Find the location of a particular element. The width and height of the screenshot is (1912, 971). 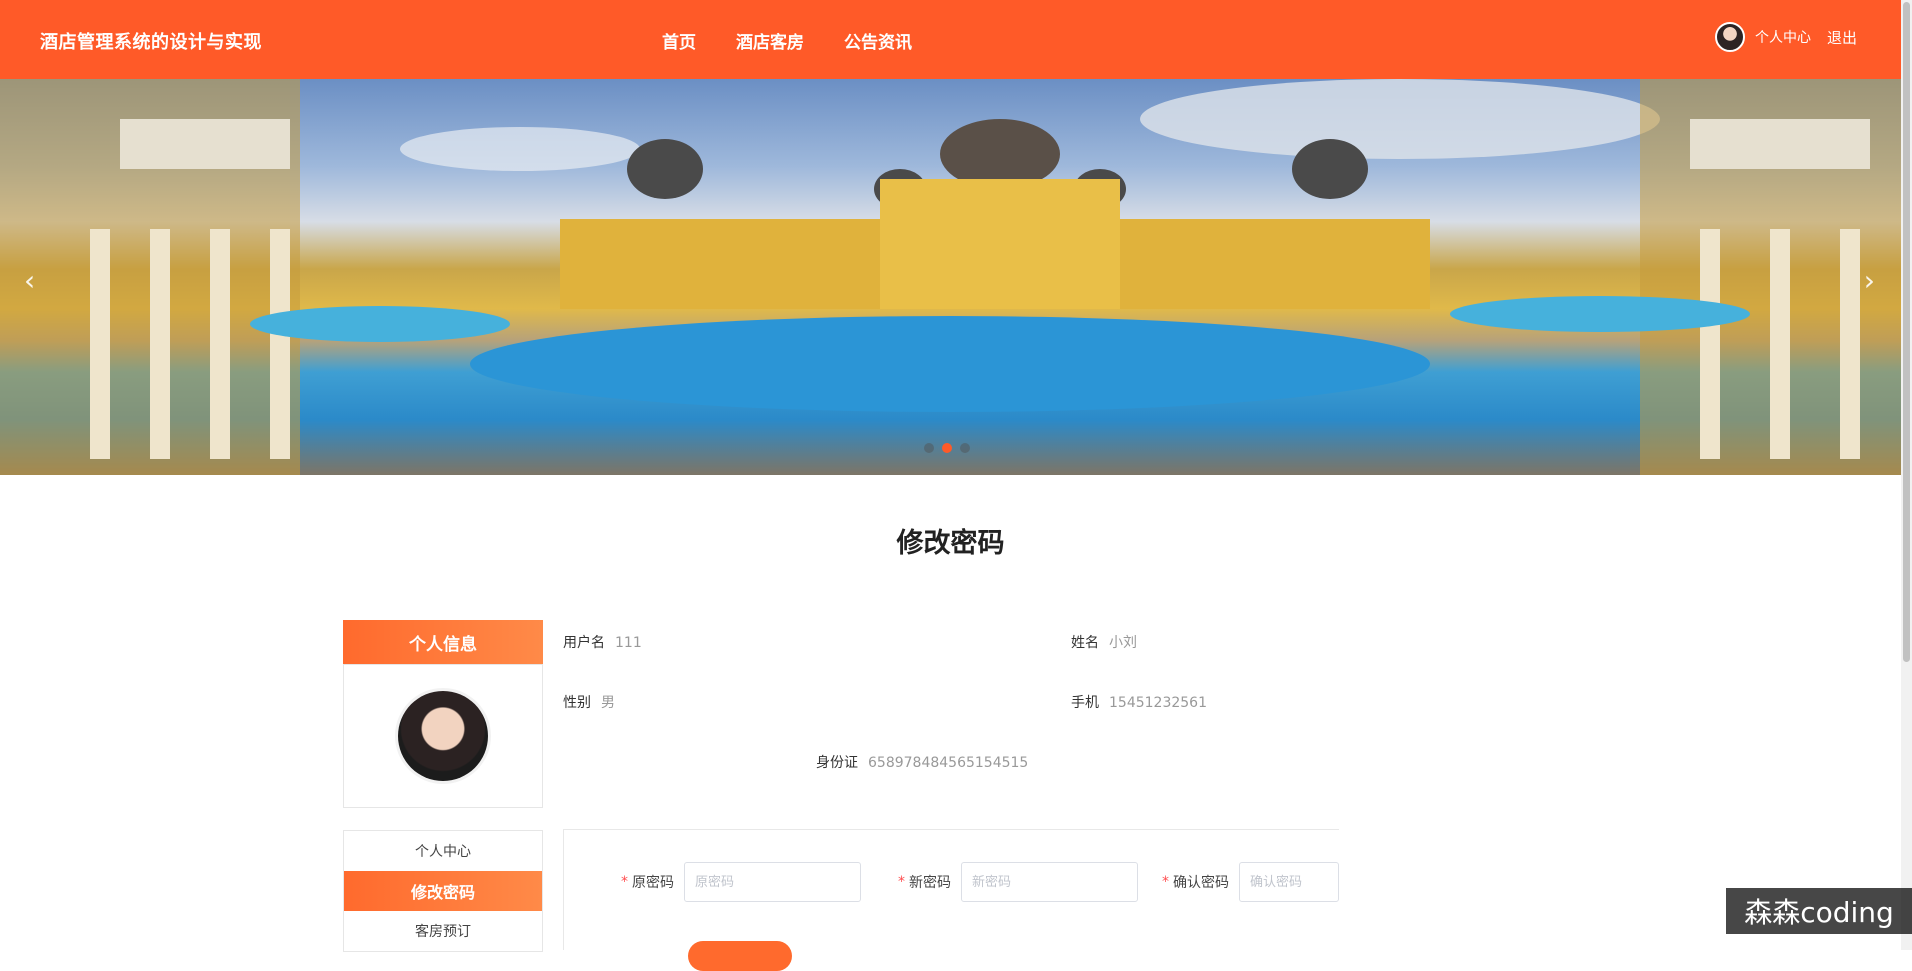

gender-value: 男 is located at coordinates (608, 703).